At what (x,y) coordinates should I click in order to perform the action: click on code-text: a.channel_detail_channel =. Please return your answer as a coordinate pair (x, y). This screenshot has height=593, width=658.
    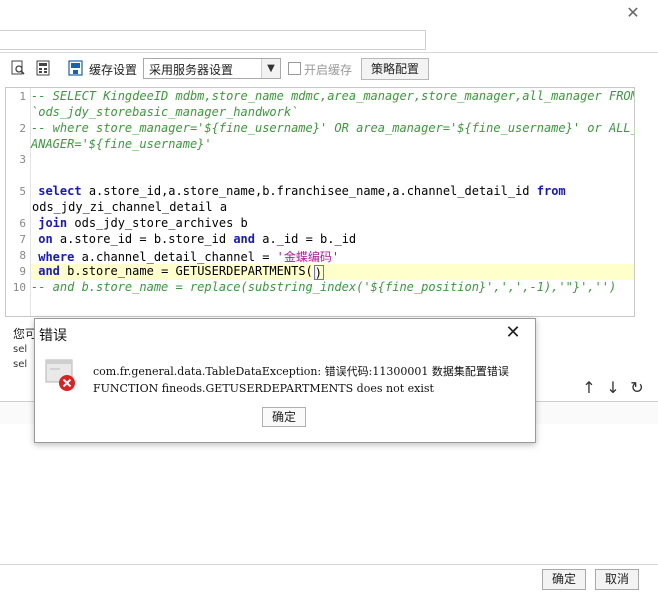
    Looking at the image, I should click on (175, 257).